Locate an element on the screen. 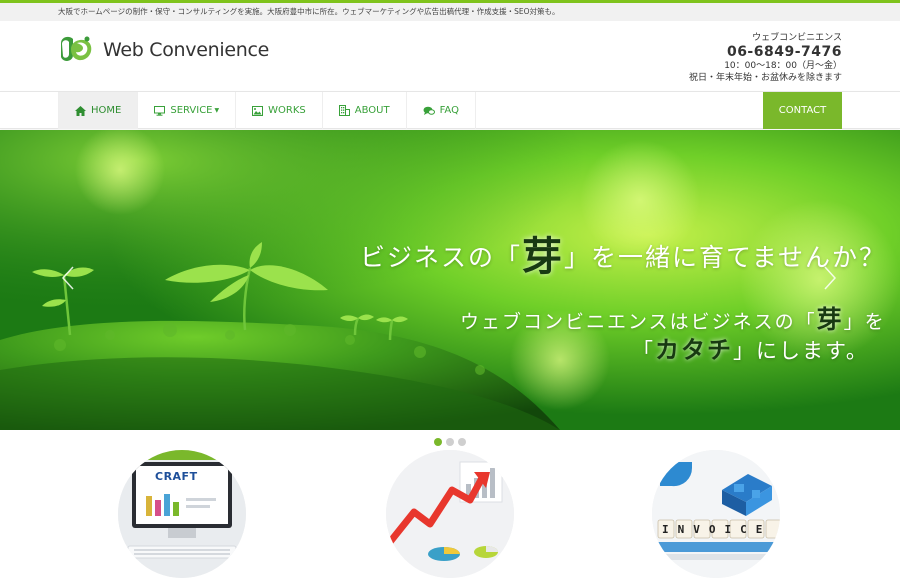 This screenshot has width=900, height=578. invoice-label: INVOICE is located at coordinates (717, 529).